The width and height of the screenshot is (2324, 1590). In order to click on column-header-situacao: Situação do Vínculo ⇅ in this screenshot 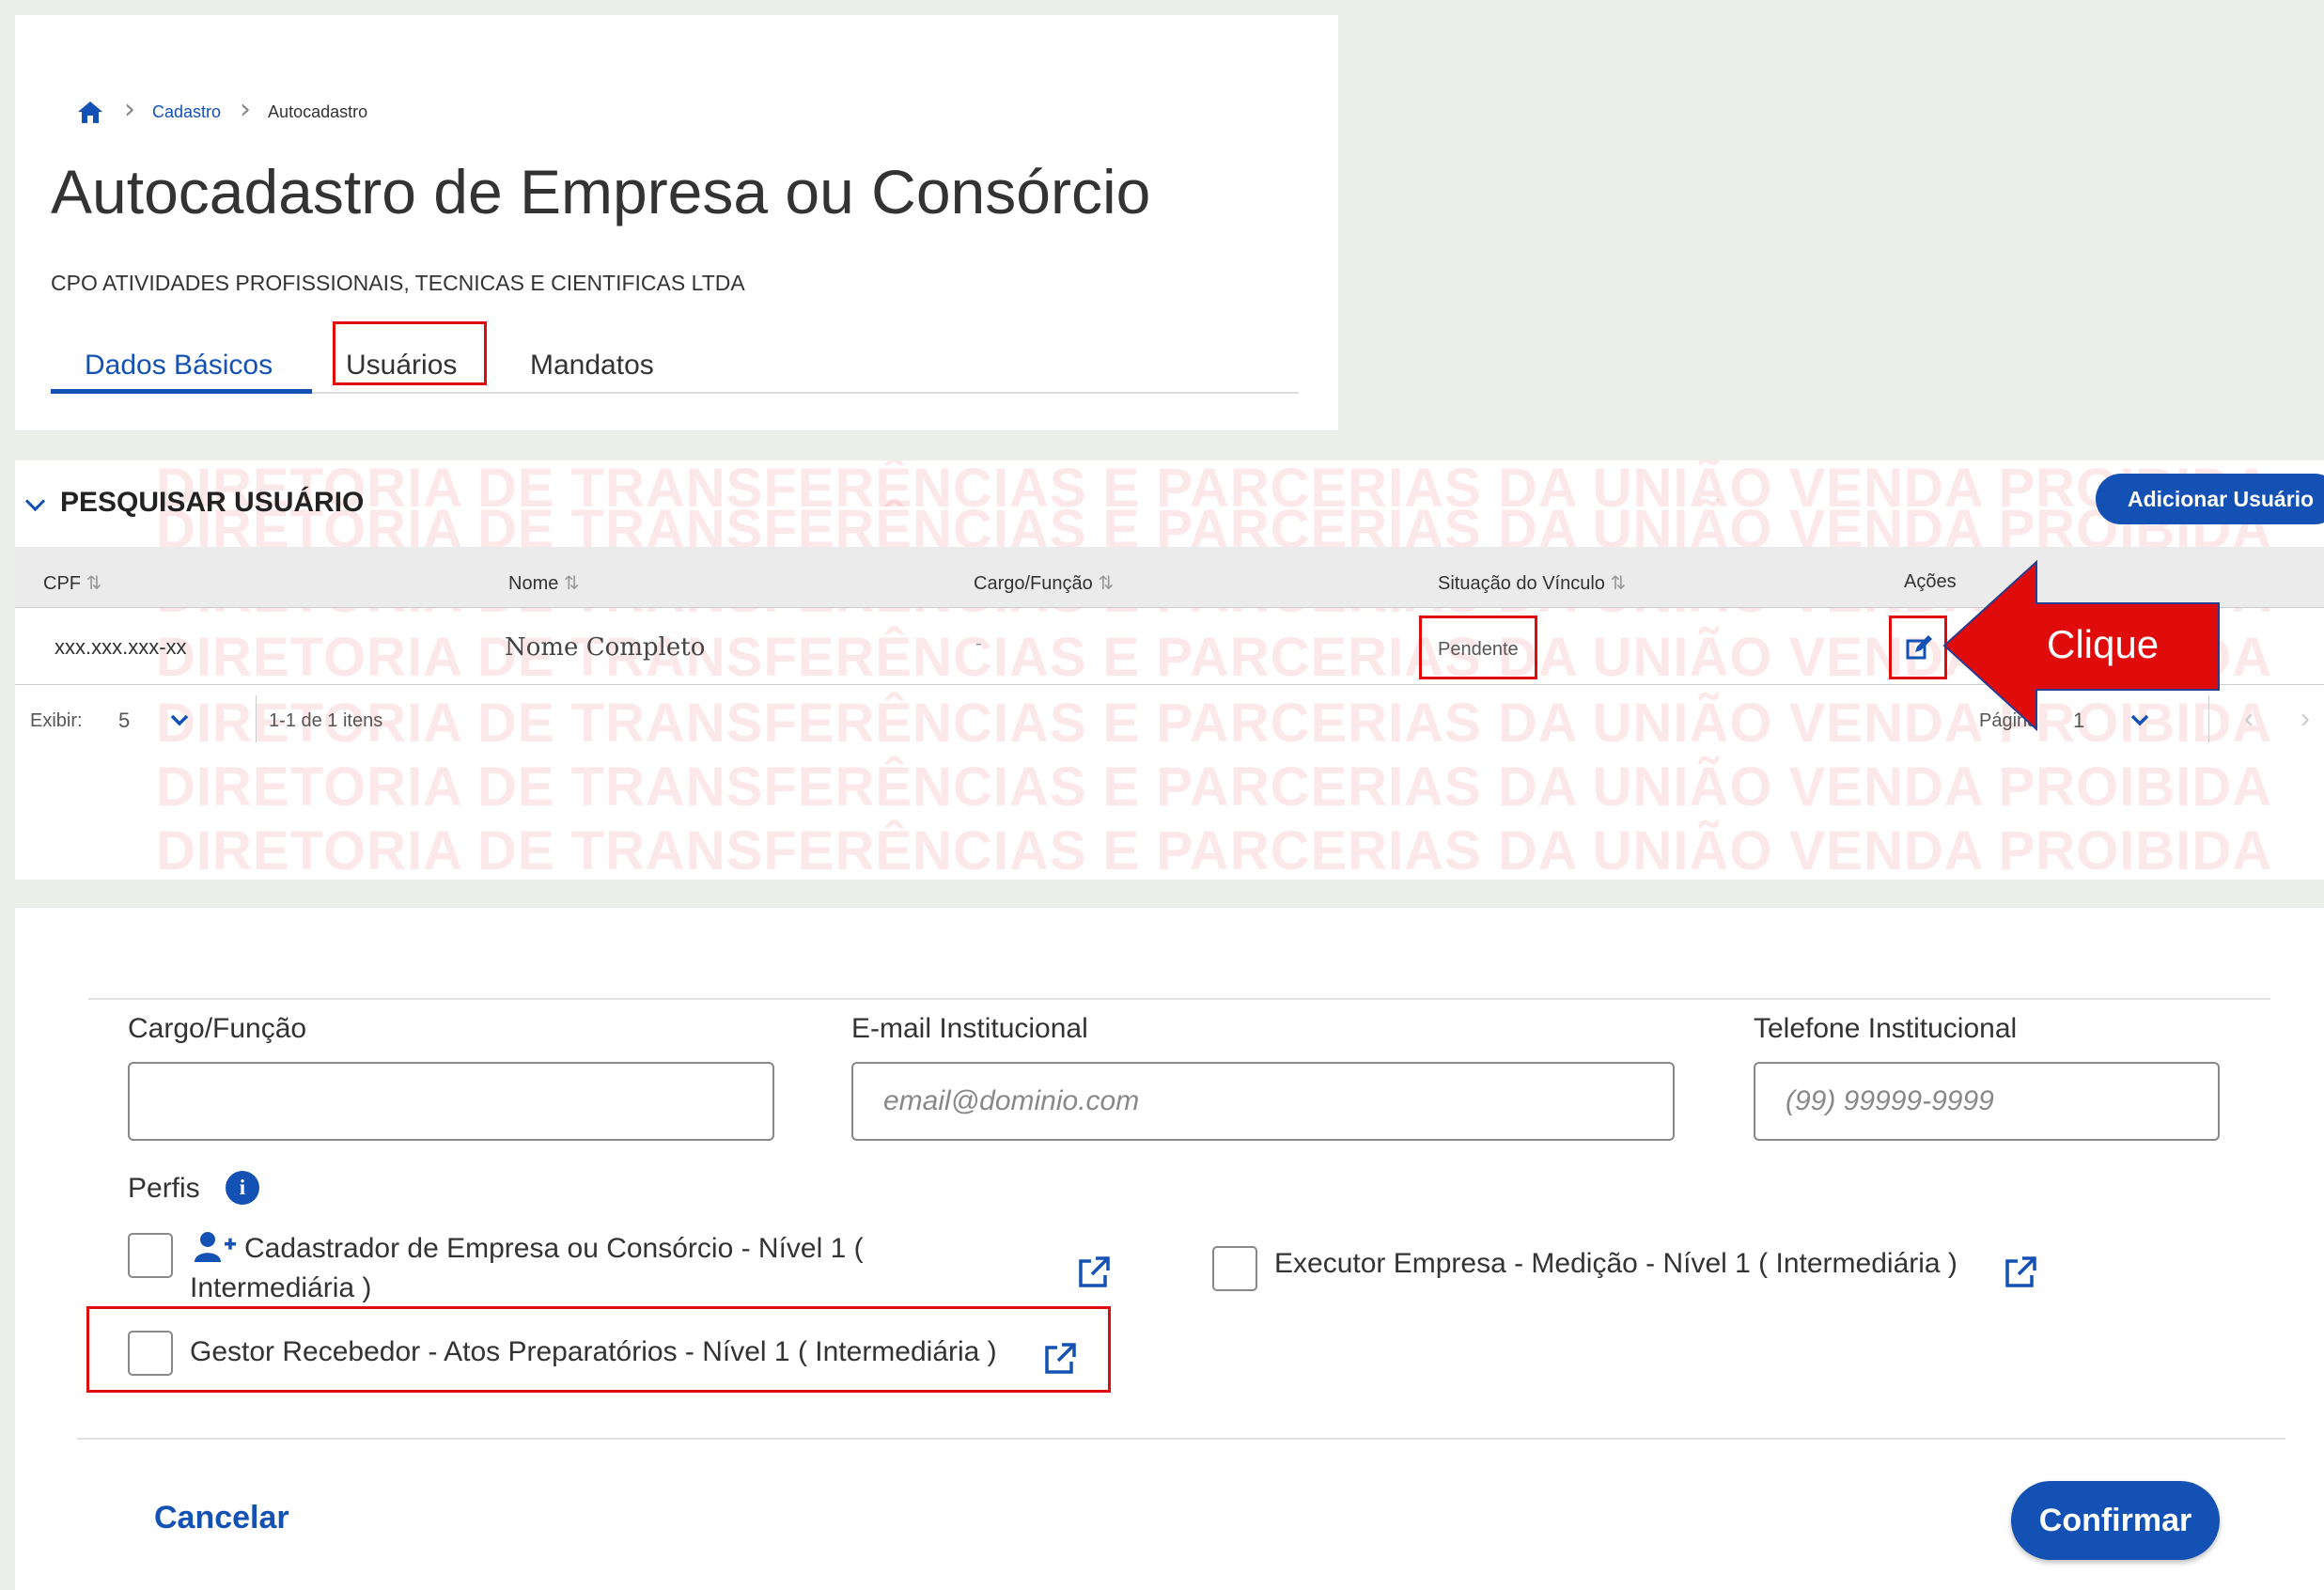, I will do `click(1532, 583)`.